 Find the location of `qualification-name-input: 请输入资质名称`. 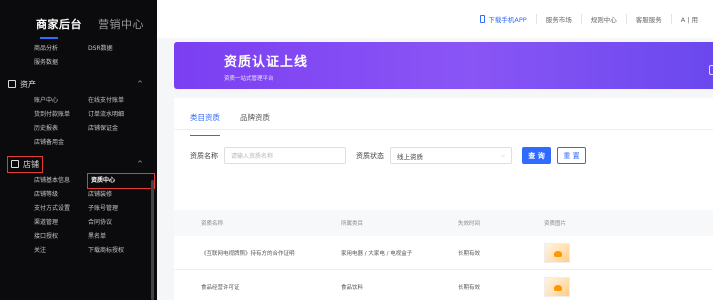

qualification-name-input: 请输入资质名称 is located at coordinates (285, 155).